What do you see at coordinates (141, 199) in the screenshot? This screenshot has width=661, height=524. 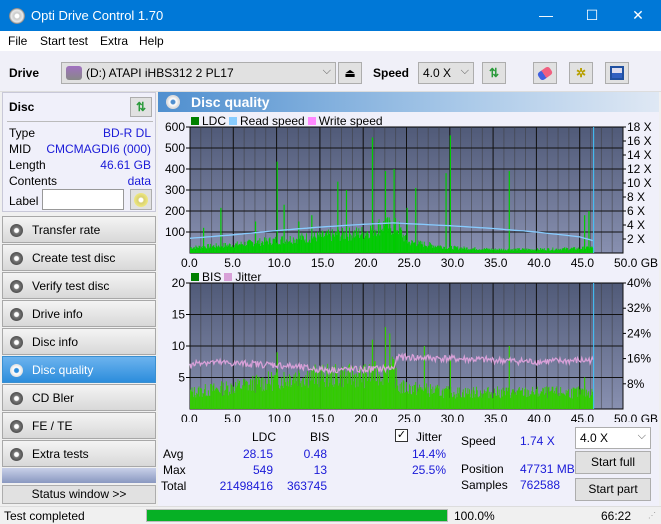 I see `label-disc-button` at bounding box center [141, 199].